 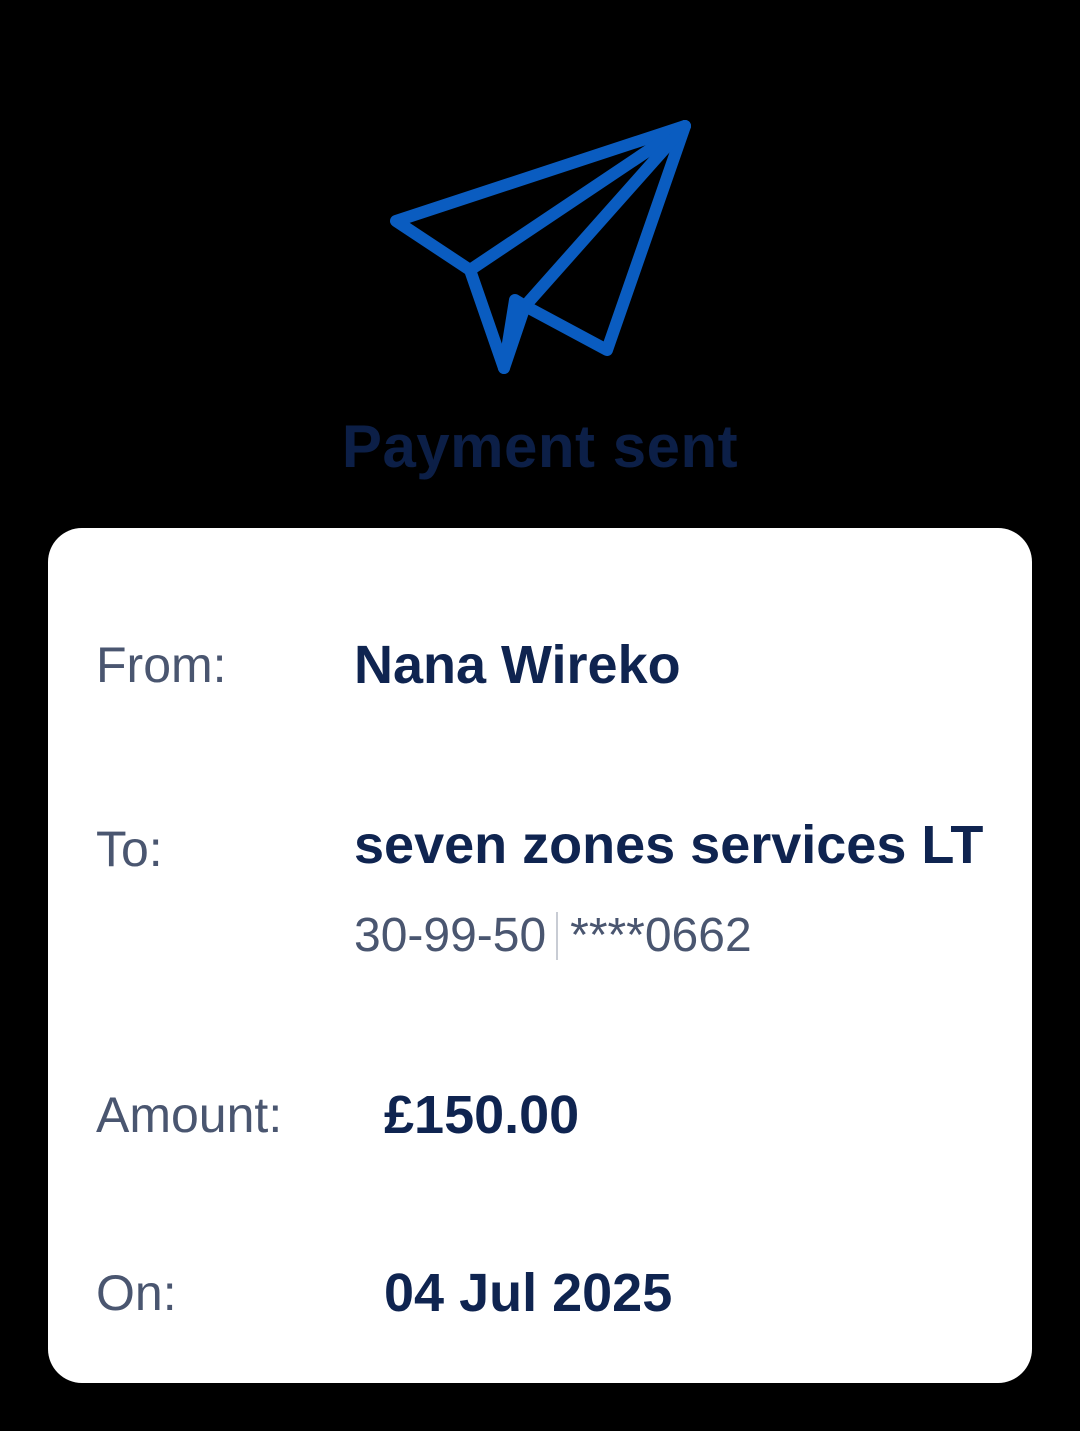 What do you see at coordinates (517, 665) in the screenshot?
I see `from-value: Nana Wireko` at bounding box center [517, 665].